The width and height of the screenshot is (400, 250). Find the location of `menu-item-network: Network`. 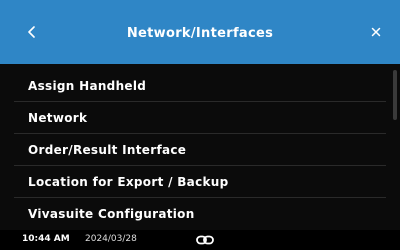

menu-item-network: Network is located at coordinates (200, 118).